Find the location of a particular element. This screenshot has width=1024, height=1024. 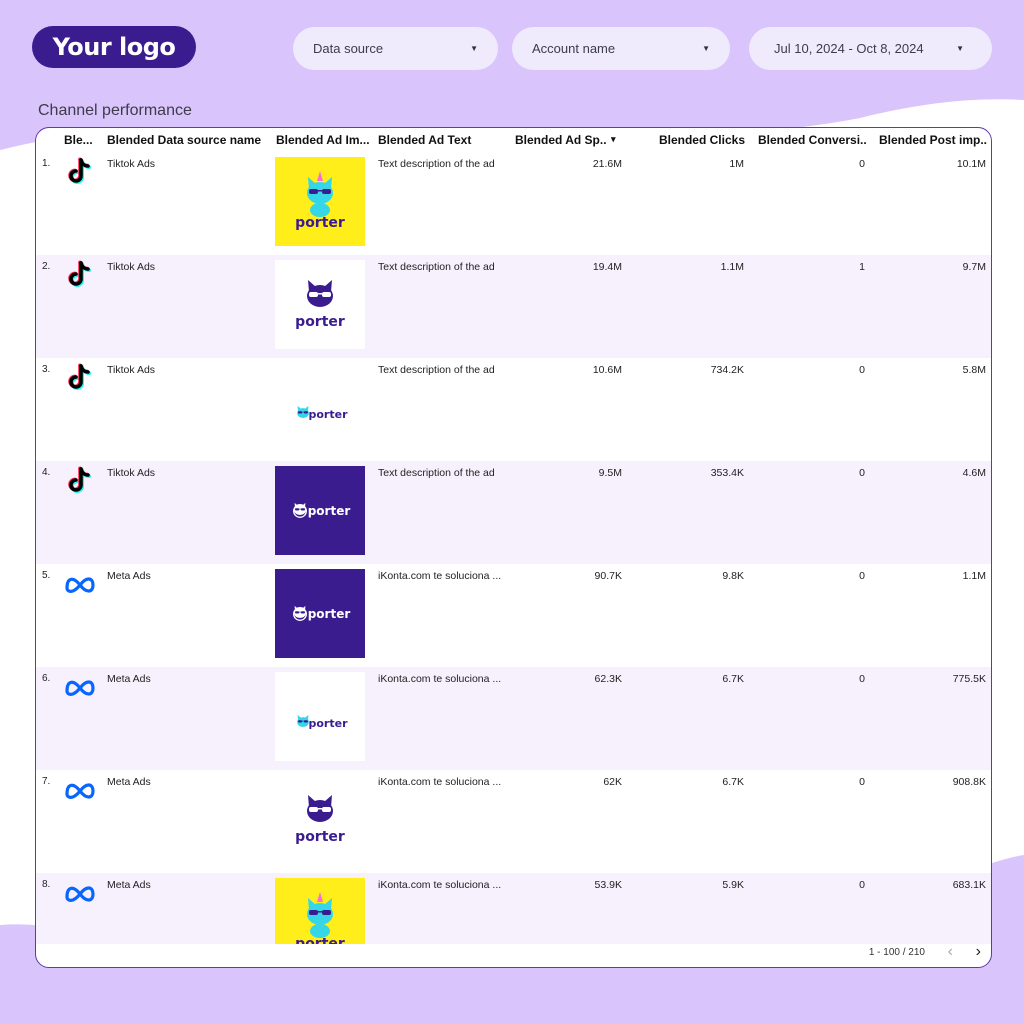

ad-spend-value: 62.3K is located at coordinates (608, 679).